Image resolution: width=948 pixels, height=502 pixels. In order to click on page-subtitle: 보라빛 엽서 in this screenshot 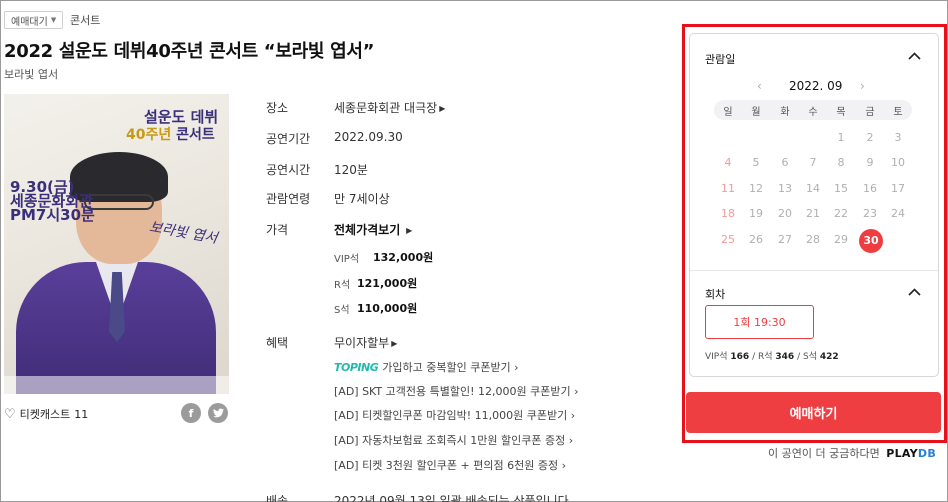, I will do `click(31, 74)`.